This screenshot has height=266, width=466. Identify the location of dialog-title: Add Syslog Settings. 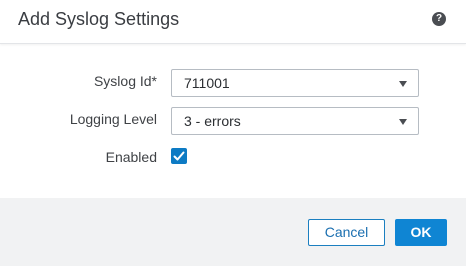
(99, 19).